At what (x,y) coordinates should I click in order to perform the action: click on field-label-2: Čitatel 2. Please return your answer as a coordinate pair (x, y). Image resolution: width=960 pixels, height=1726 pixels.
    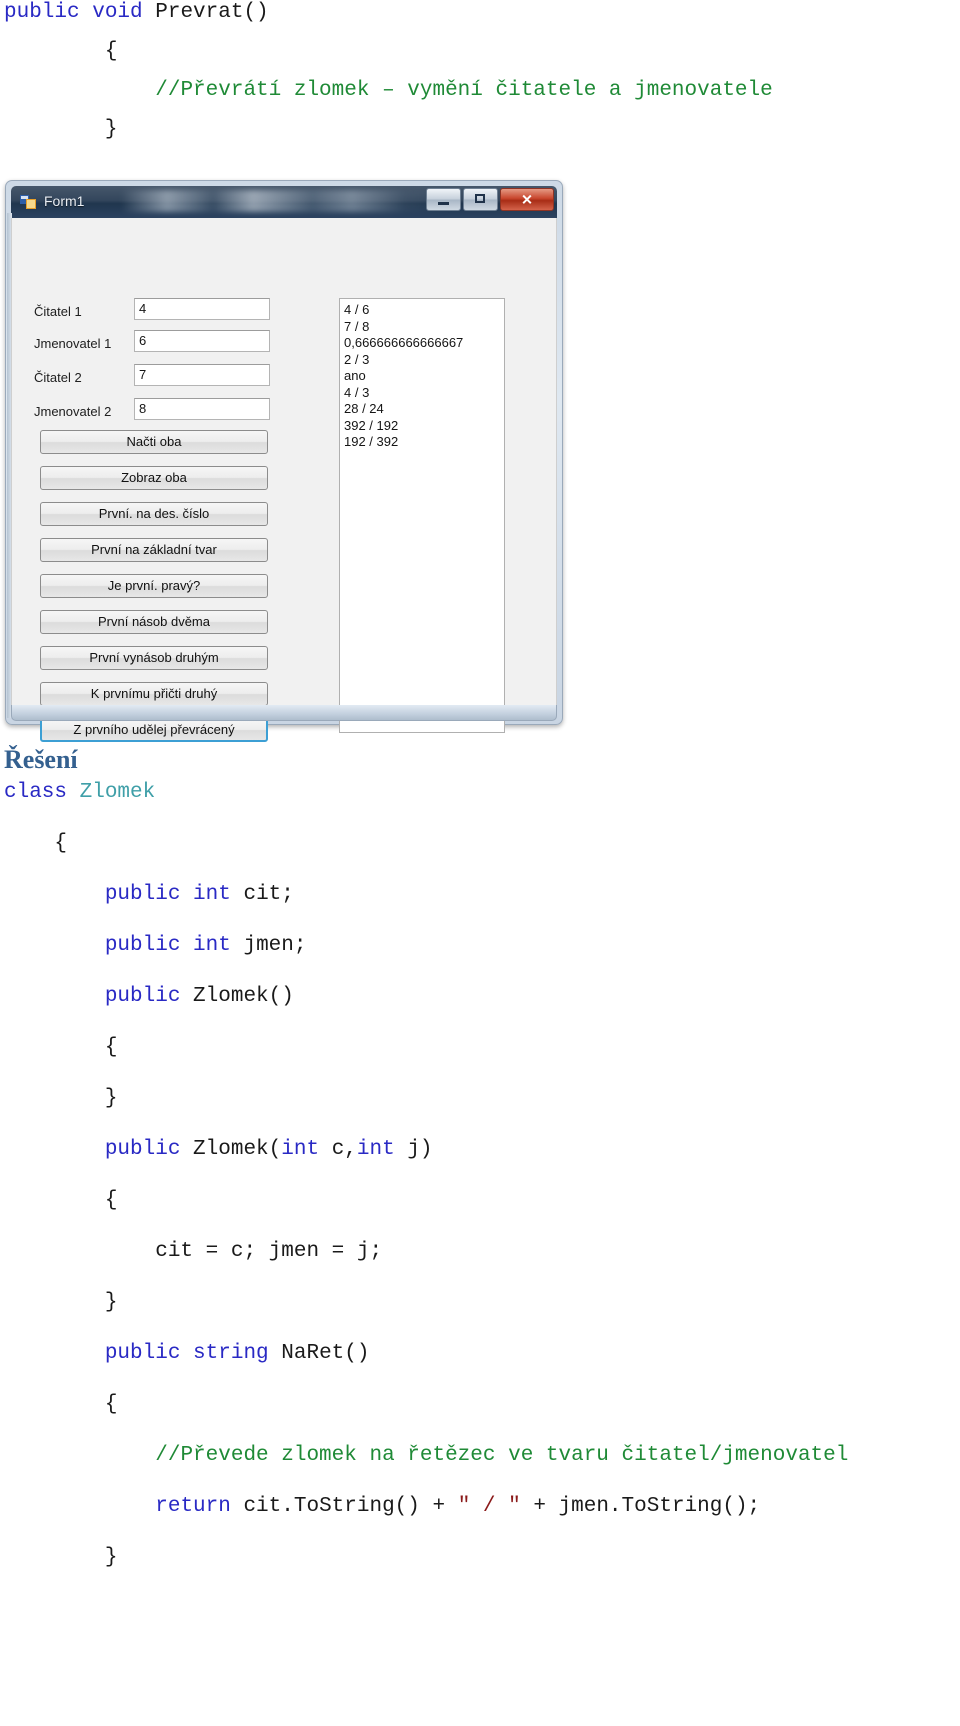
    Looking at the image, I should click on (58, 377).